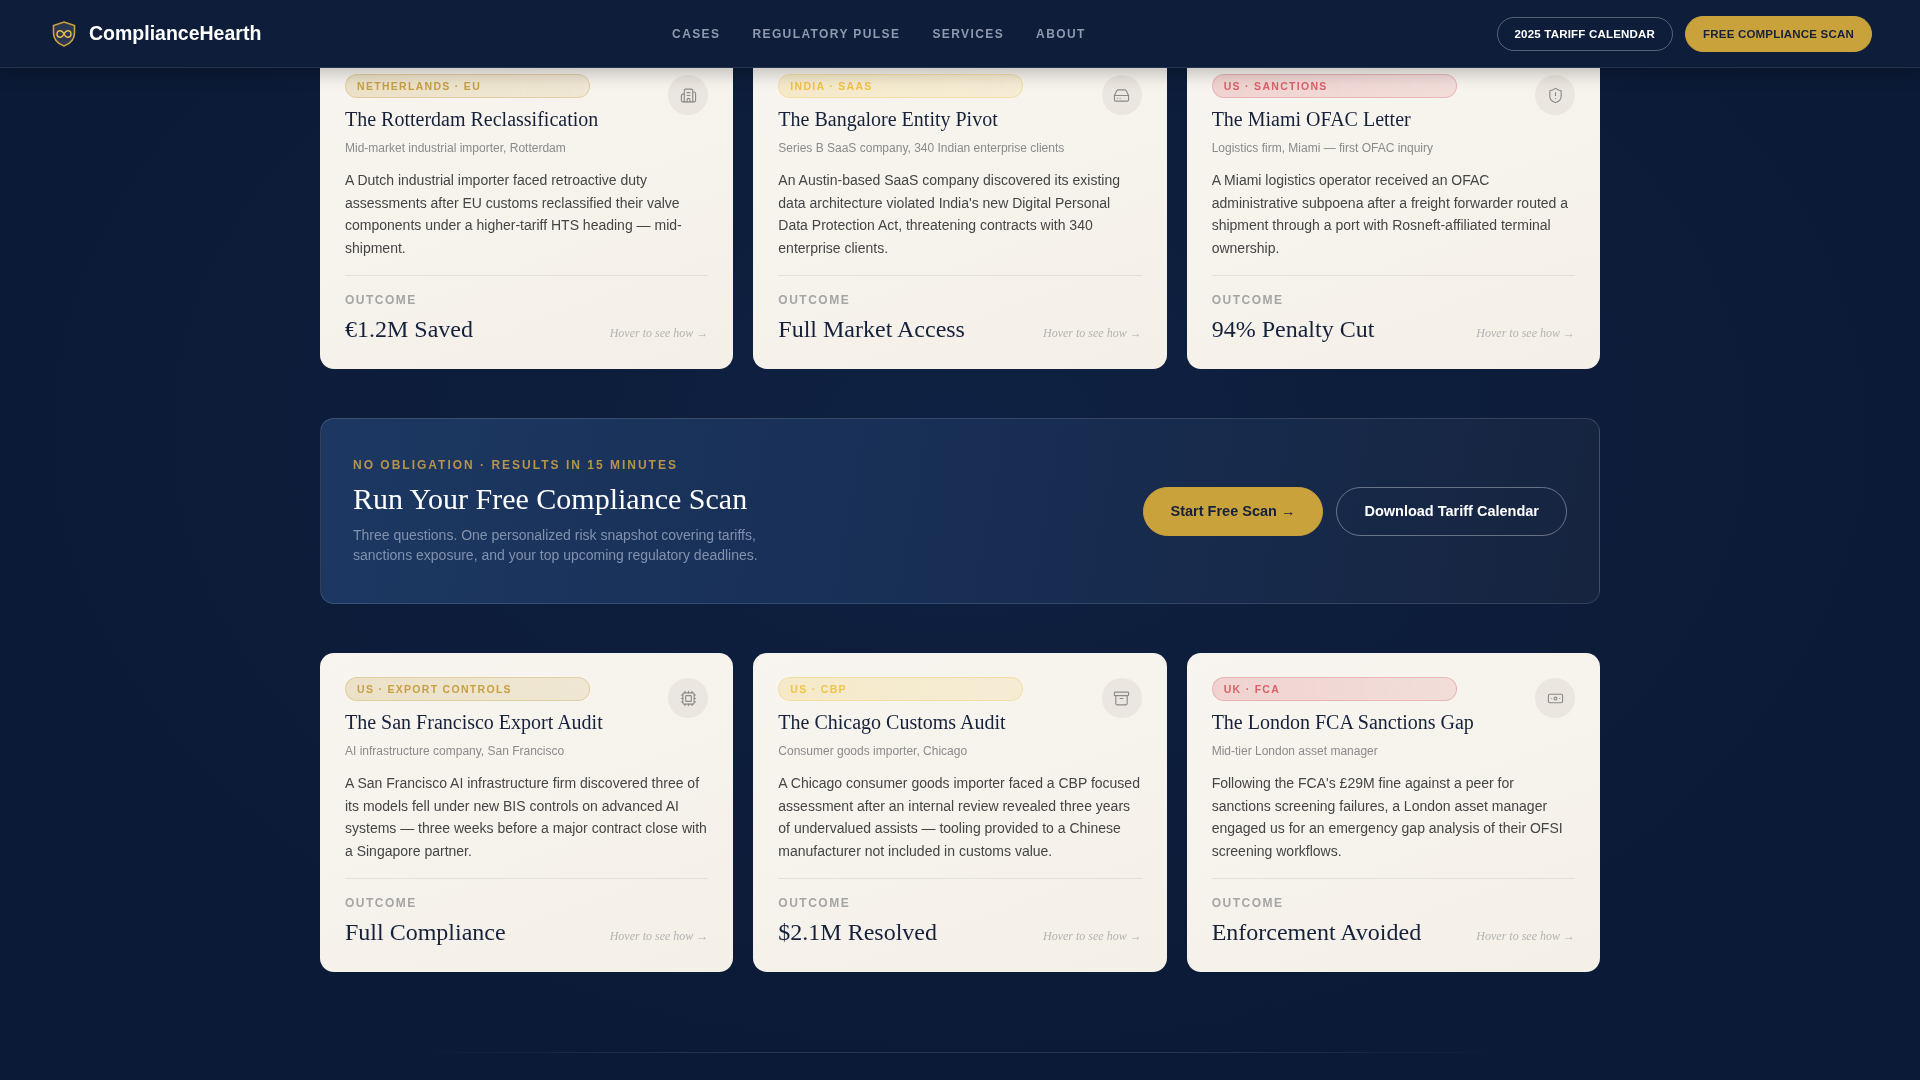 This screenshot has height=1080, width=1920. I want to click on outcome-value: Full Market Access, so click(871, 329).